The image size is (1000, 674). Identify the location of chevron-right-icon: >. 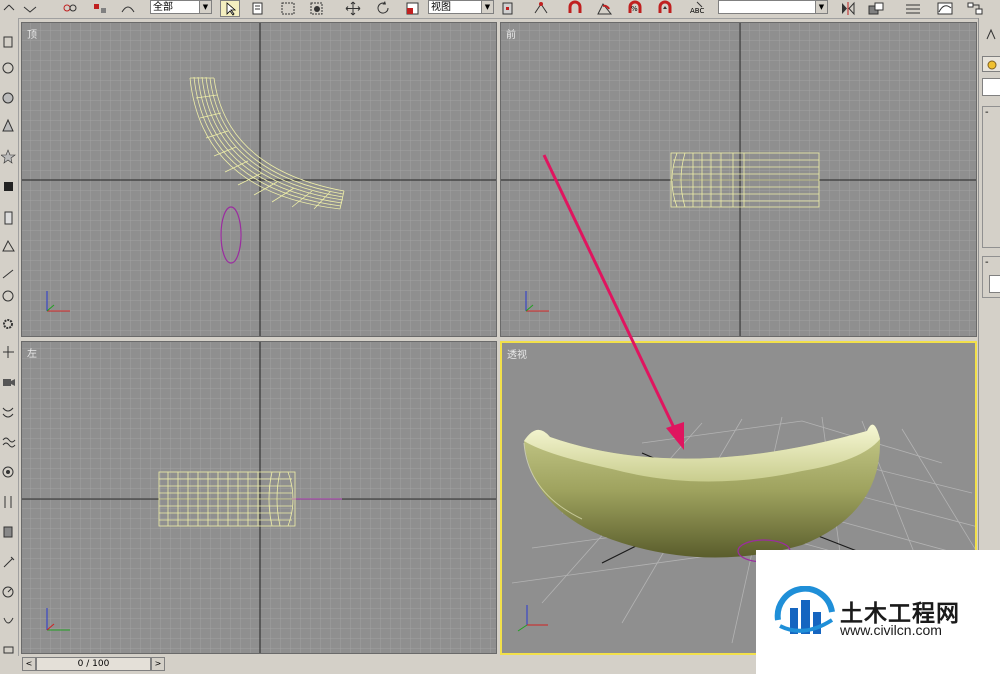
(158, 664).